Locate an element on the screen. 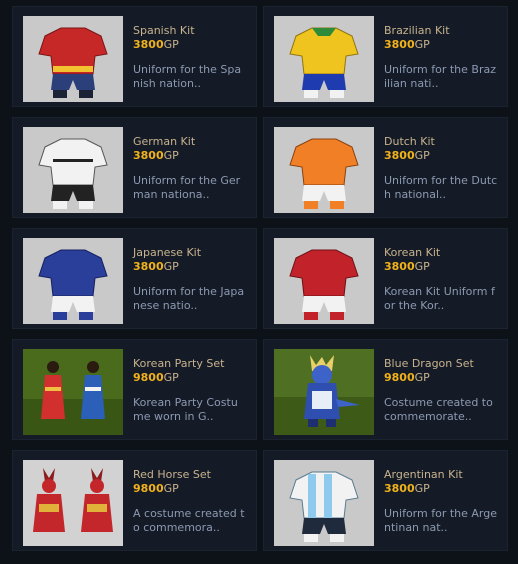  item-description: Uniform for the Spa nish nation.. is located at coordinates (187, 76).